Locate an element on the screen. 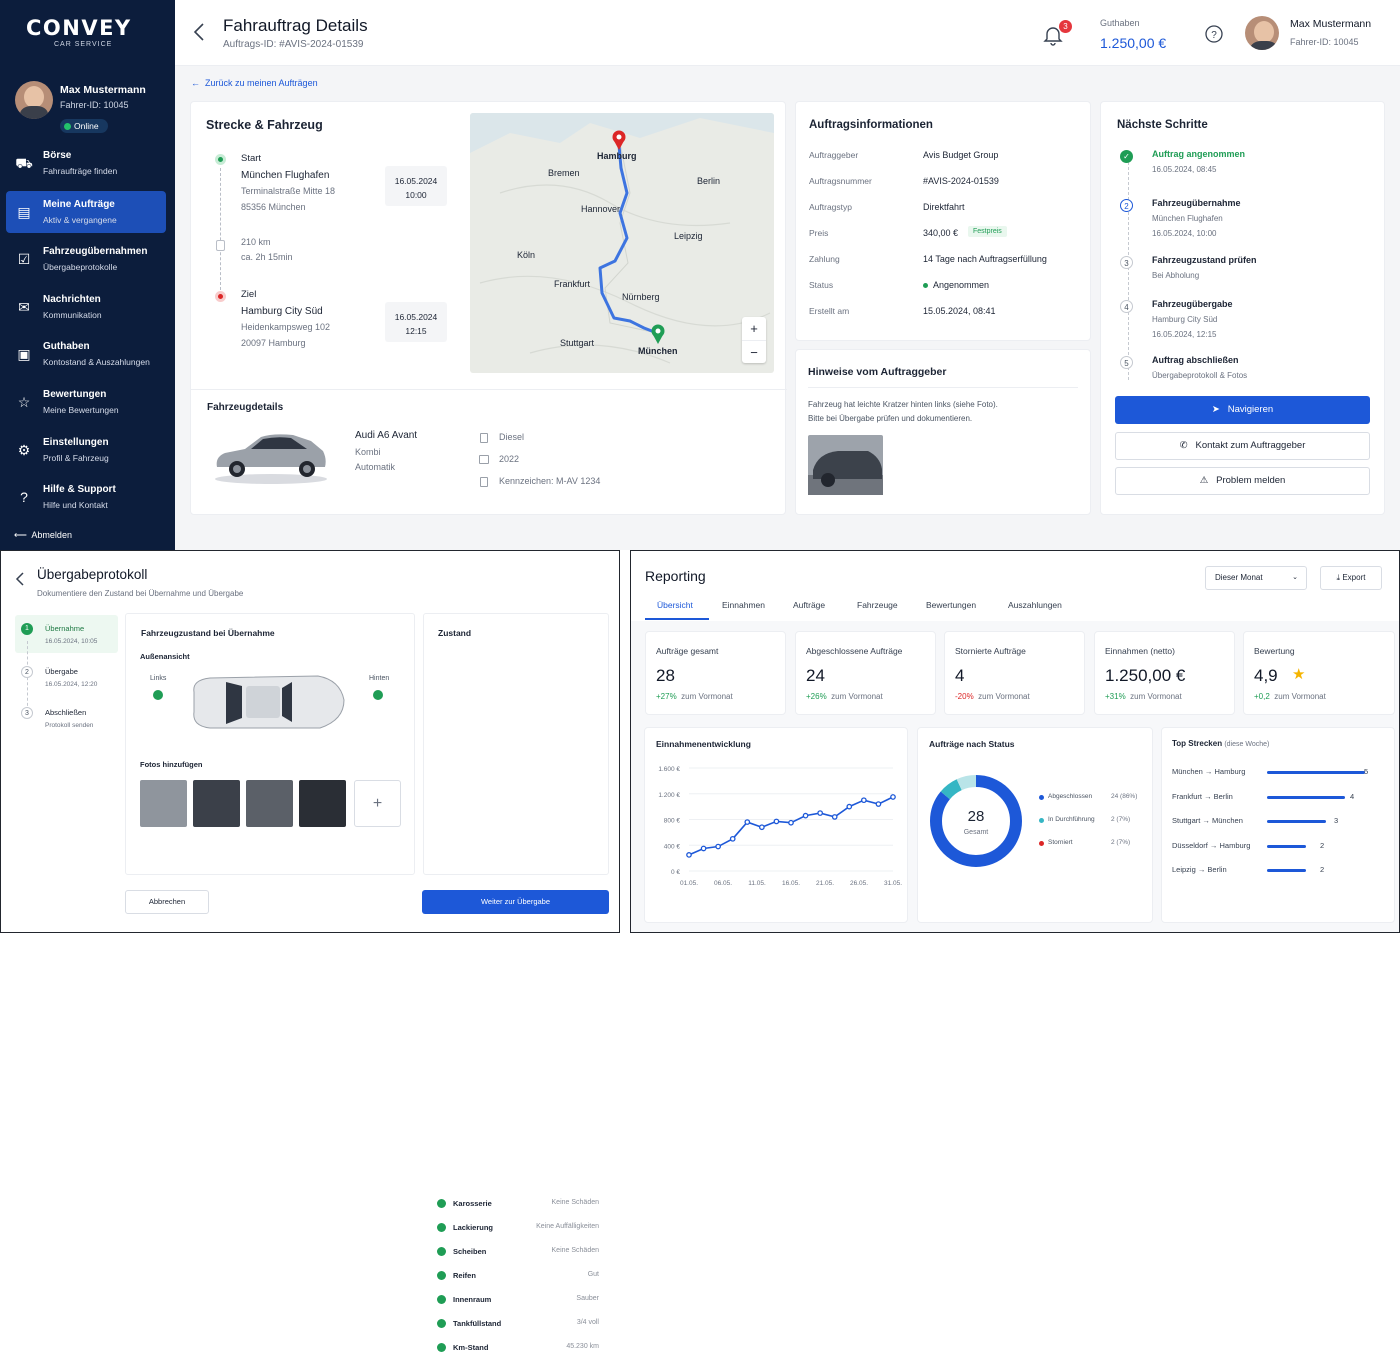  condition-value: 45.230 km is located at coordinates (582, 1346).